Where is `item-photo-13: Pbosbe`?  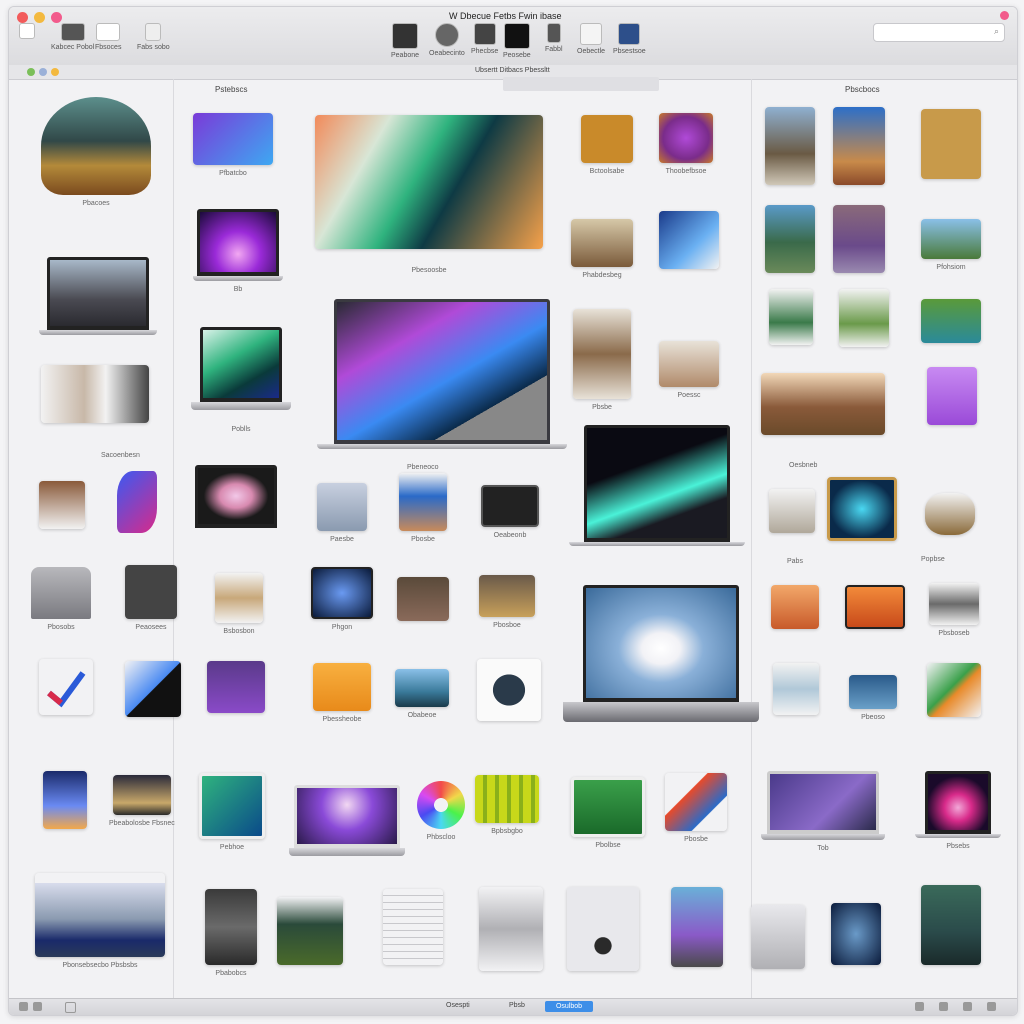
item-photo-13: Pbosbe is located at coordinates (423, 508).